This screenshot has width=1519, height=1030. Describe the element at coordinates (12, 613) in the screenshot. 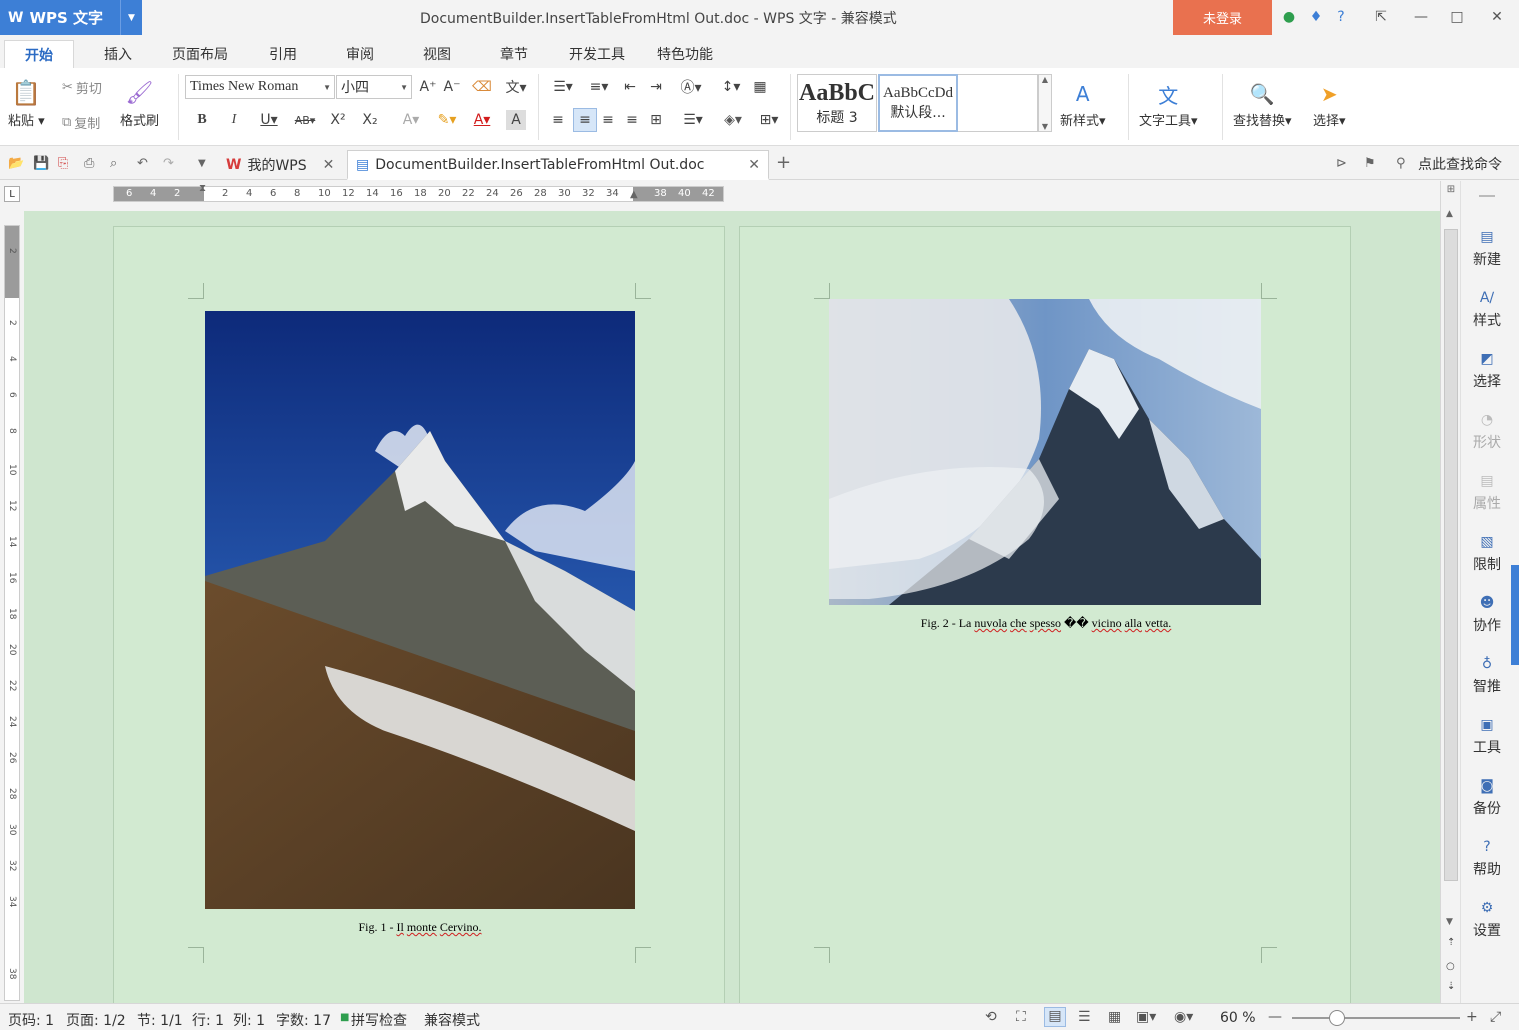

I see `vertical-ruler: 2 2 4 6 8 10 12 14 16 18 20 22 24 26 28 30 32 34 38` at that location.